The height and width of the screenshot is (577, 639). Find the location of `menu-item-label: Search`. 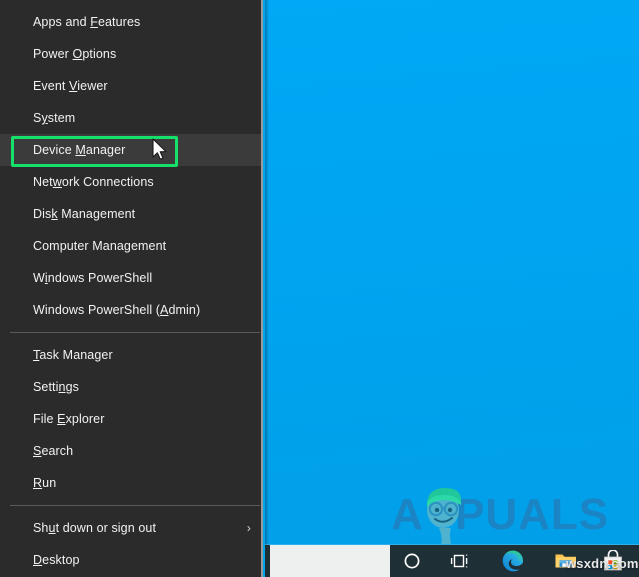

menu-item-label: Search is located at coordinates (53, 451).